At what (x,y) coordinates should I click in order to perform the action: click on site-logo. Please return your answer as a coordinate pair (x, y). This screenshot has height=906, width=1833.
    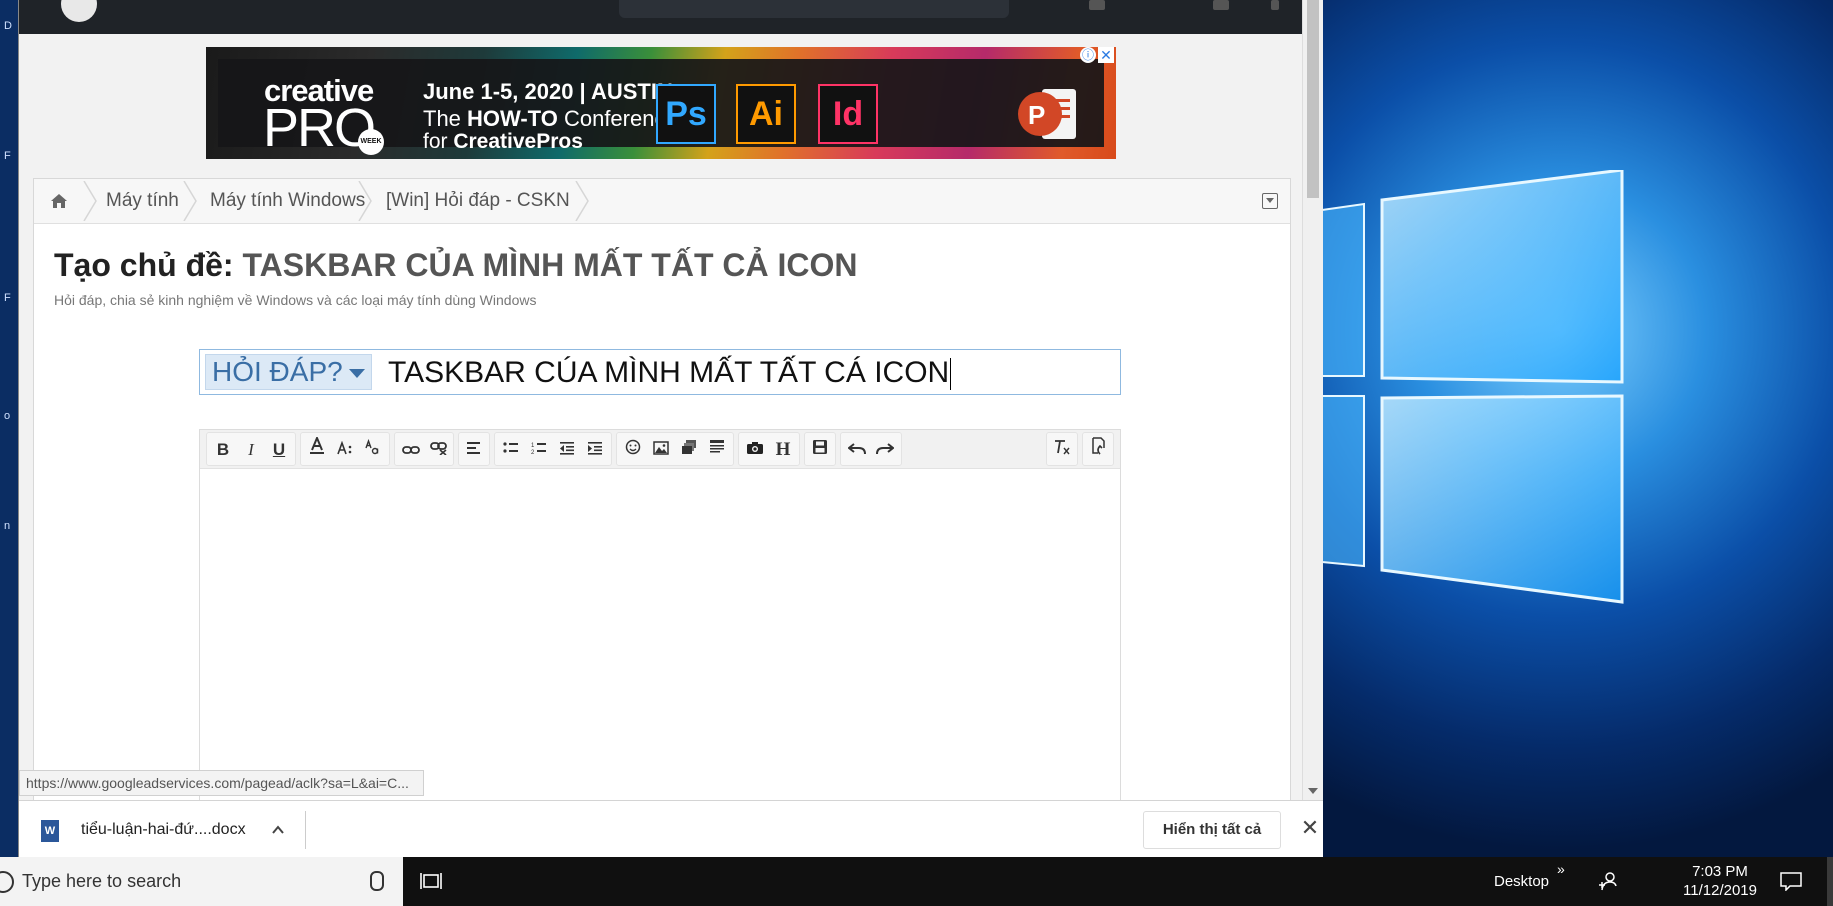
    Looking at the image, I should click on (79, 11).